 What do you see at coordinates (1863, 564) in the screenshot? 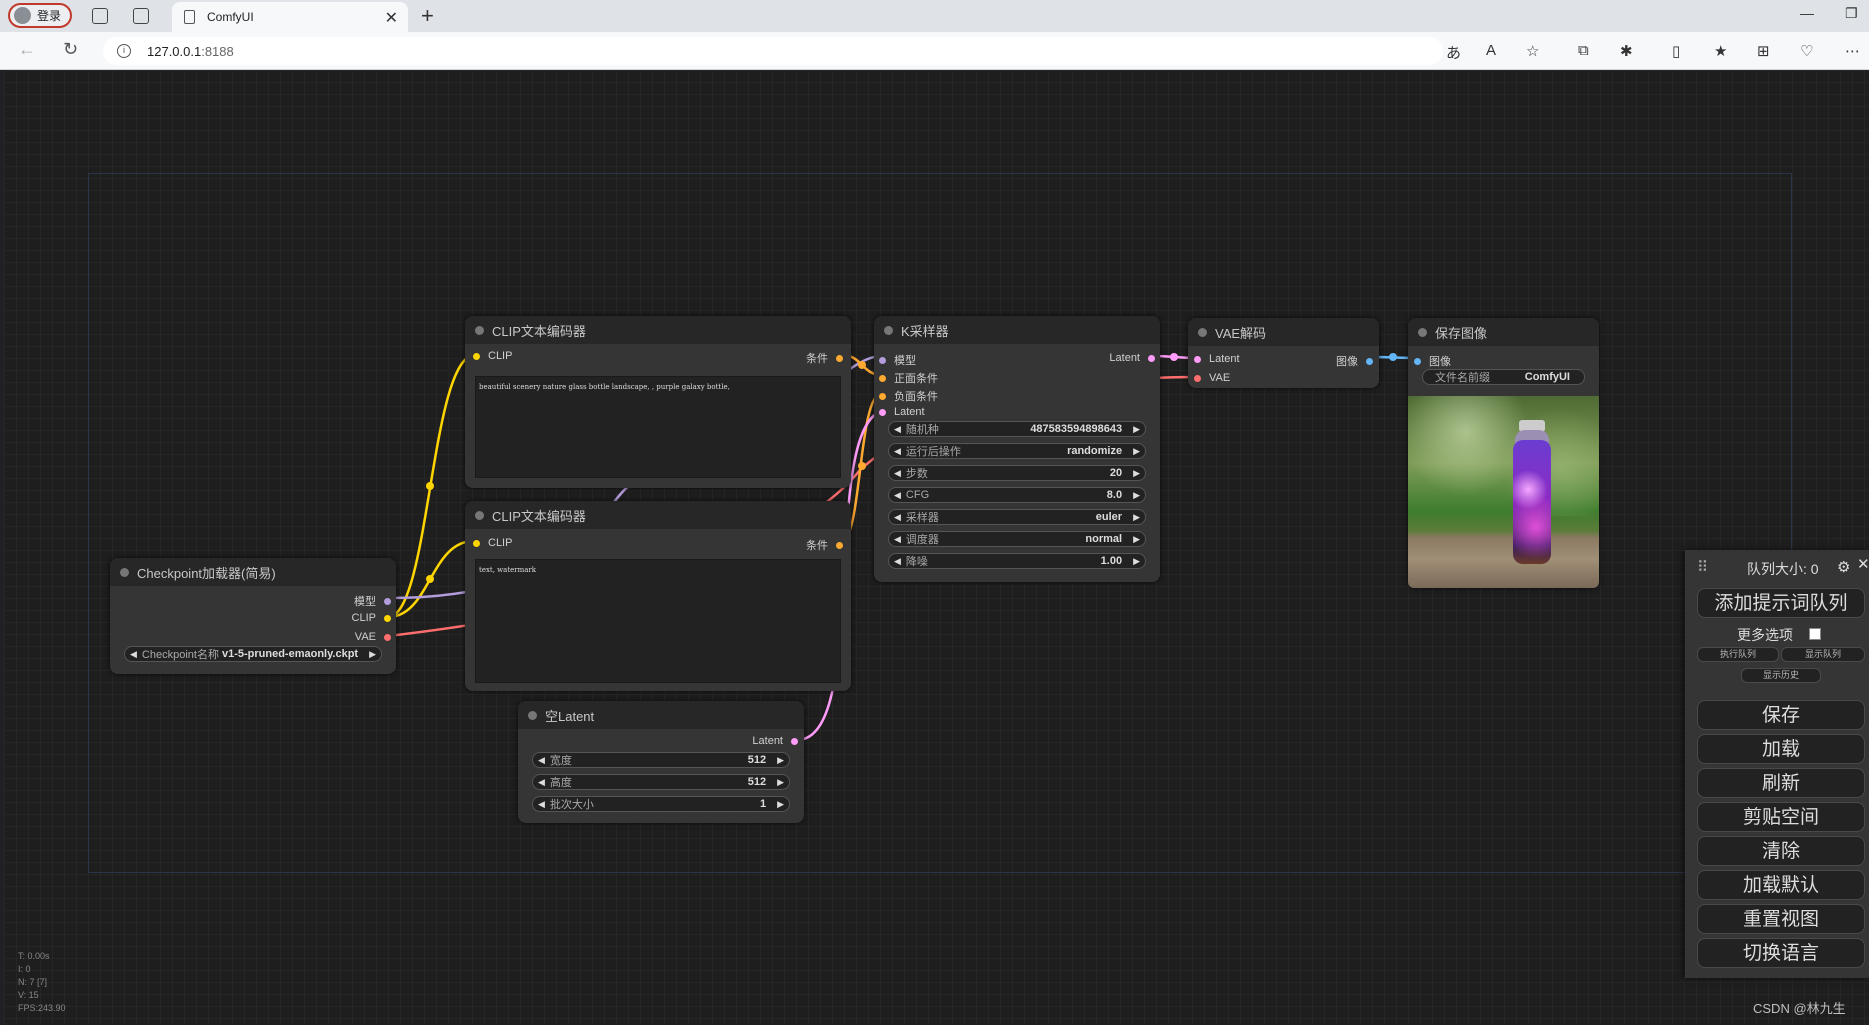
I see `close-icon: ✕` at bounding box center [1863, 564].